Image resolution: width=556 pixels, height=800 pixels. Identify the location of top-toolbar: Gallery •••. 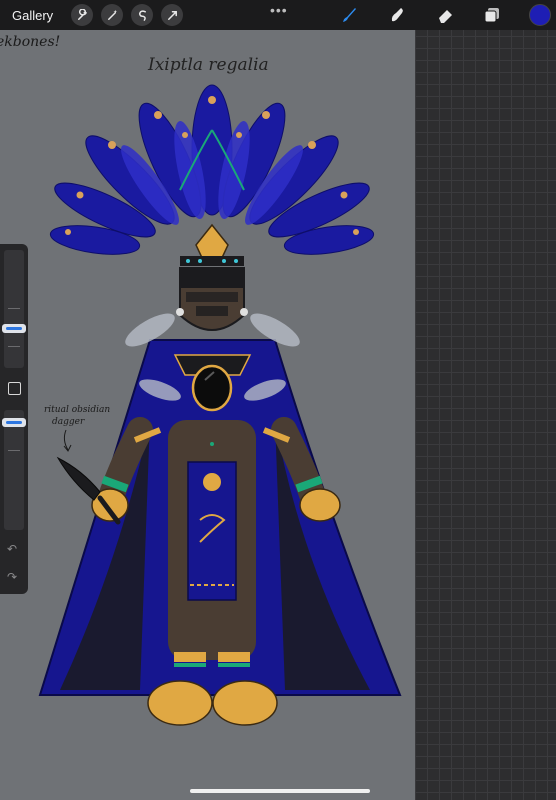
(278, 15).